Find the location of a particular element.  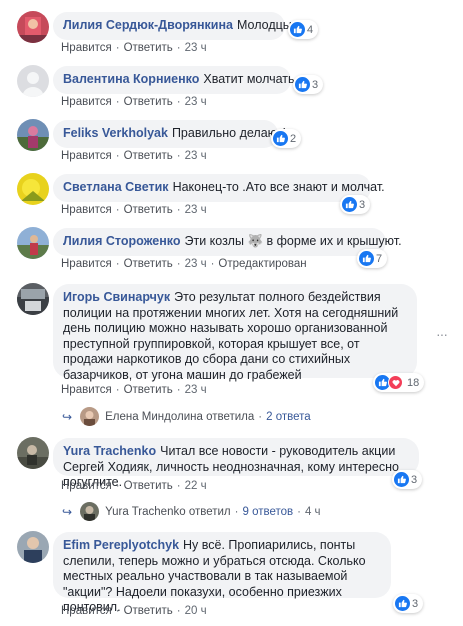

reaction-count: 7 is located at coordinates (372, 258).